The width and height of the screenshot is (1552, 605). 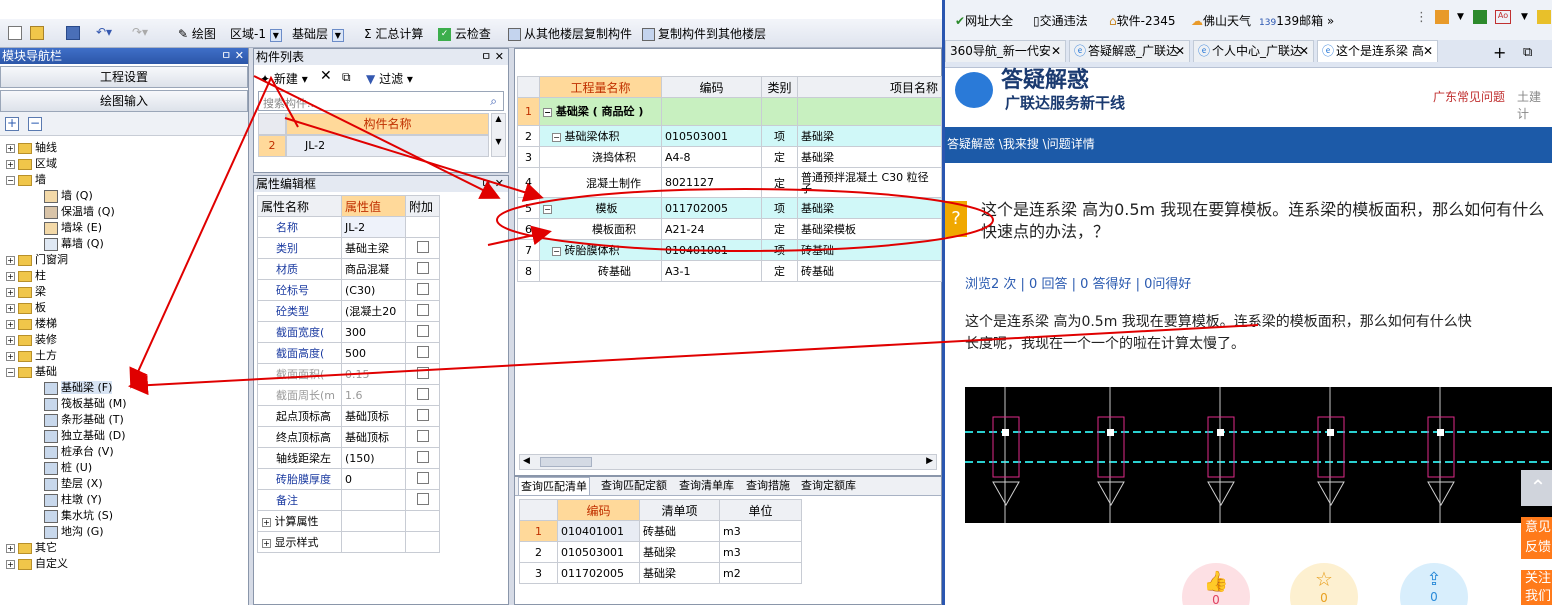 What do you see at coordinates (37, 259) in the screenshot?
I see `tree-item-openings: + 门窗洞` at bounding box center [37, 259].